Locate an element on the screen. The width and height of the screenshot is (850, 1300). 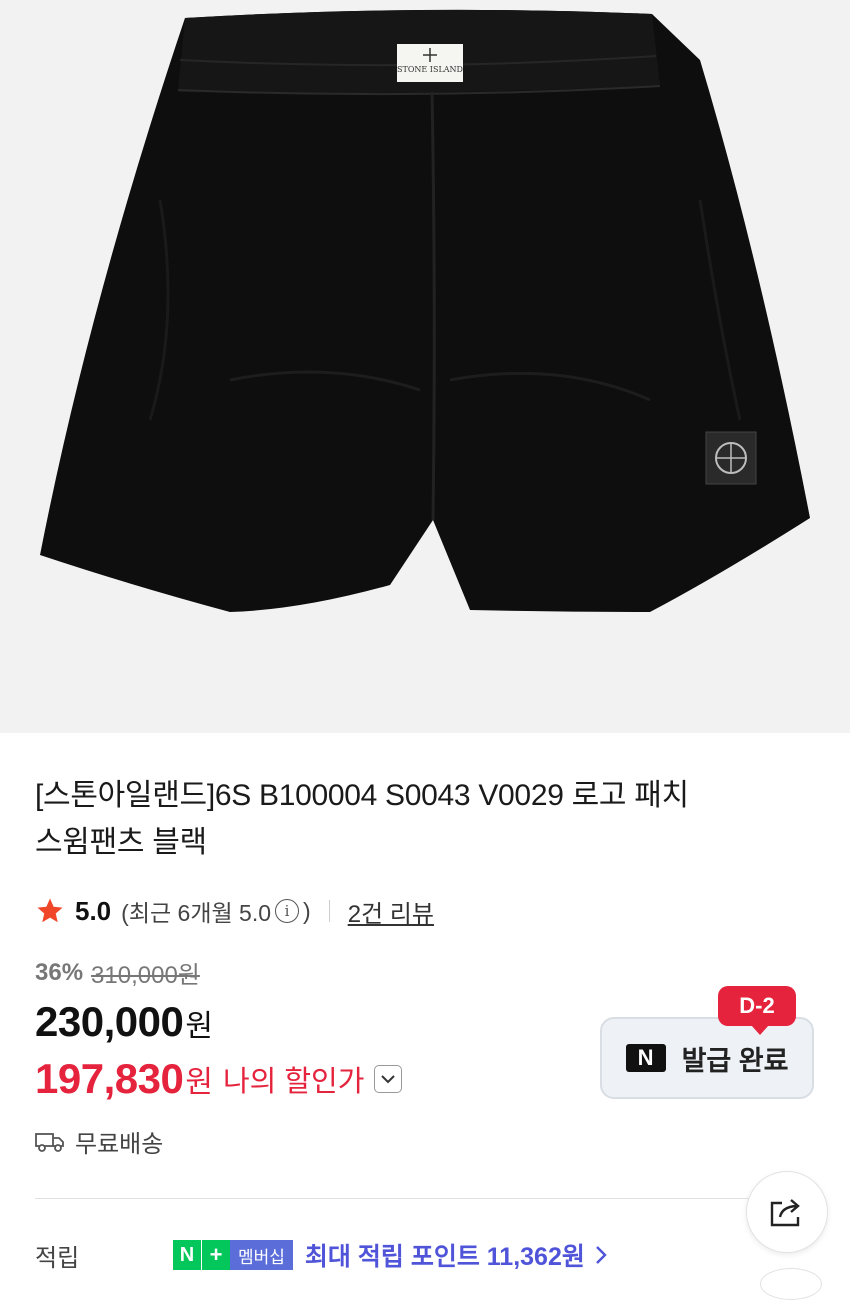
dday-badge: D-2 is located at coordinates (757, 1010).